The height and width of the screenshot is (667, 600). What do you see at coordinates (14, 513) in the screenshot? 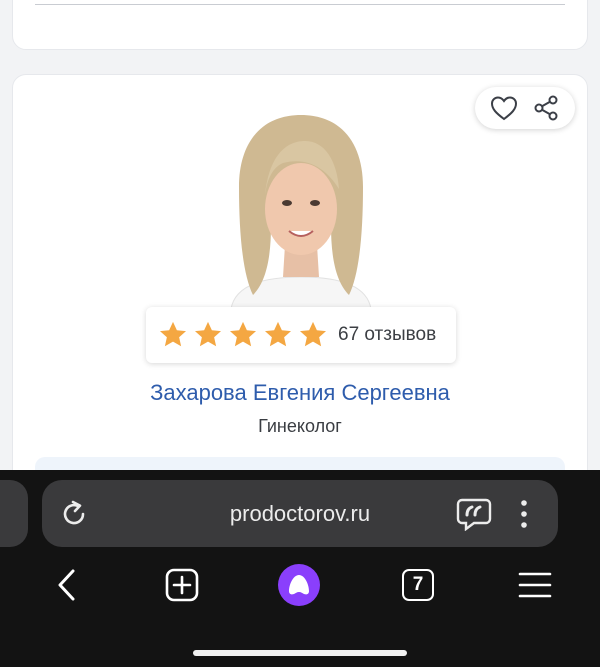
I see `previous-tab-pill` at bounding box center [14, 513].